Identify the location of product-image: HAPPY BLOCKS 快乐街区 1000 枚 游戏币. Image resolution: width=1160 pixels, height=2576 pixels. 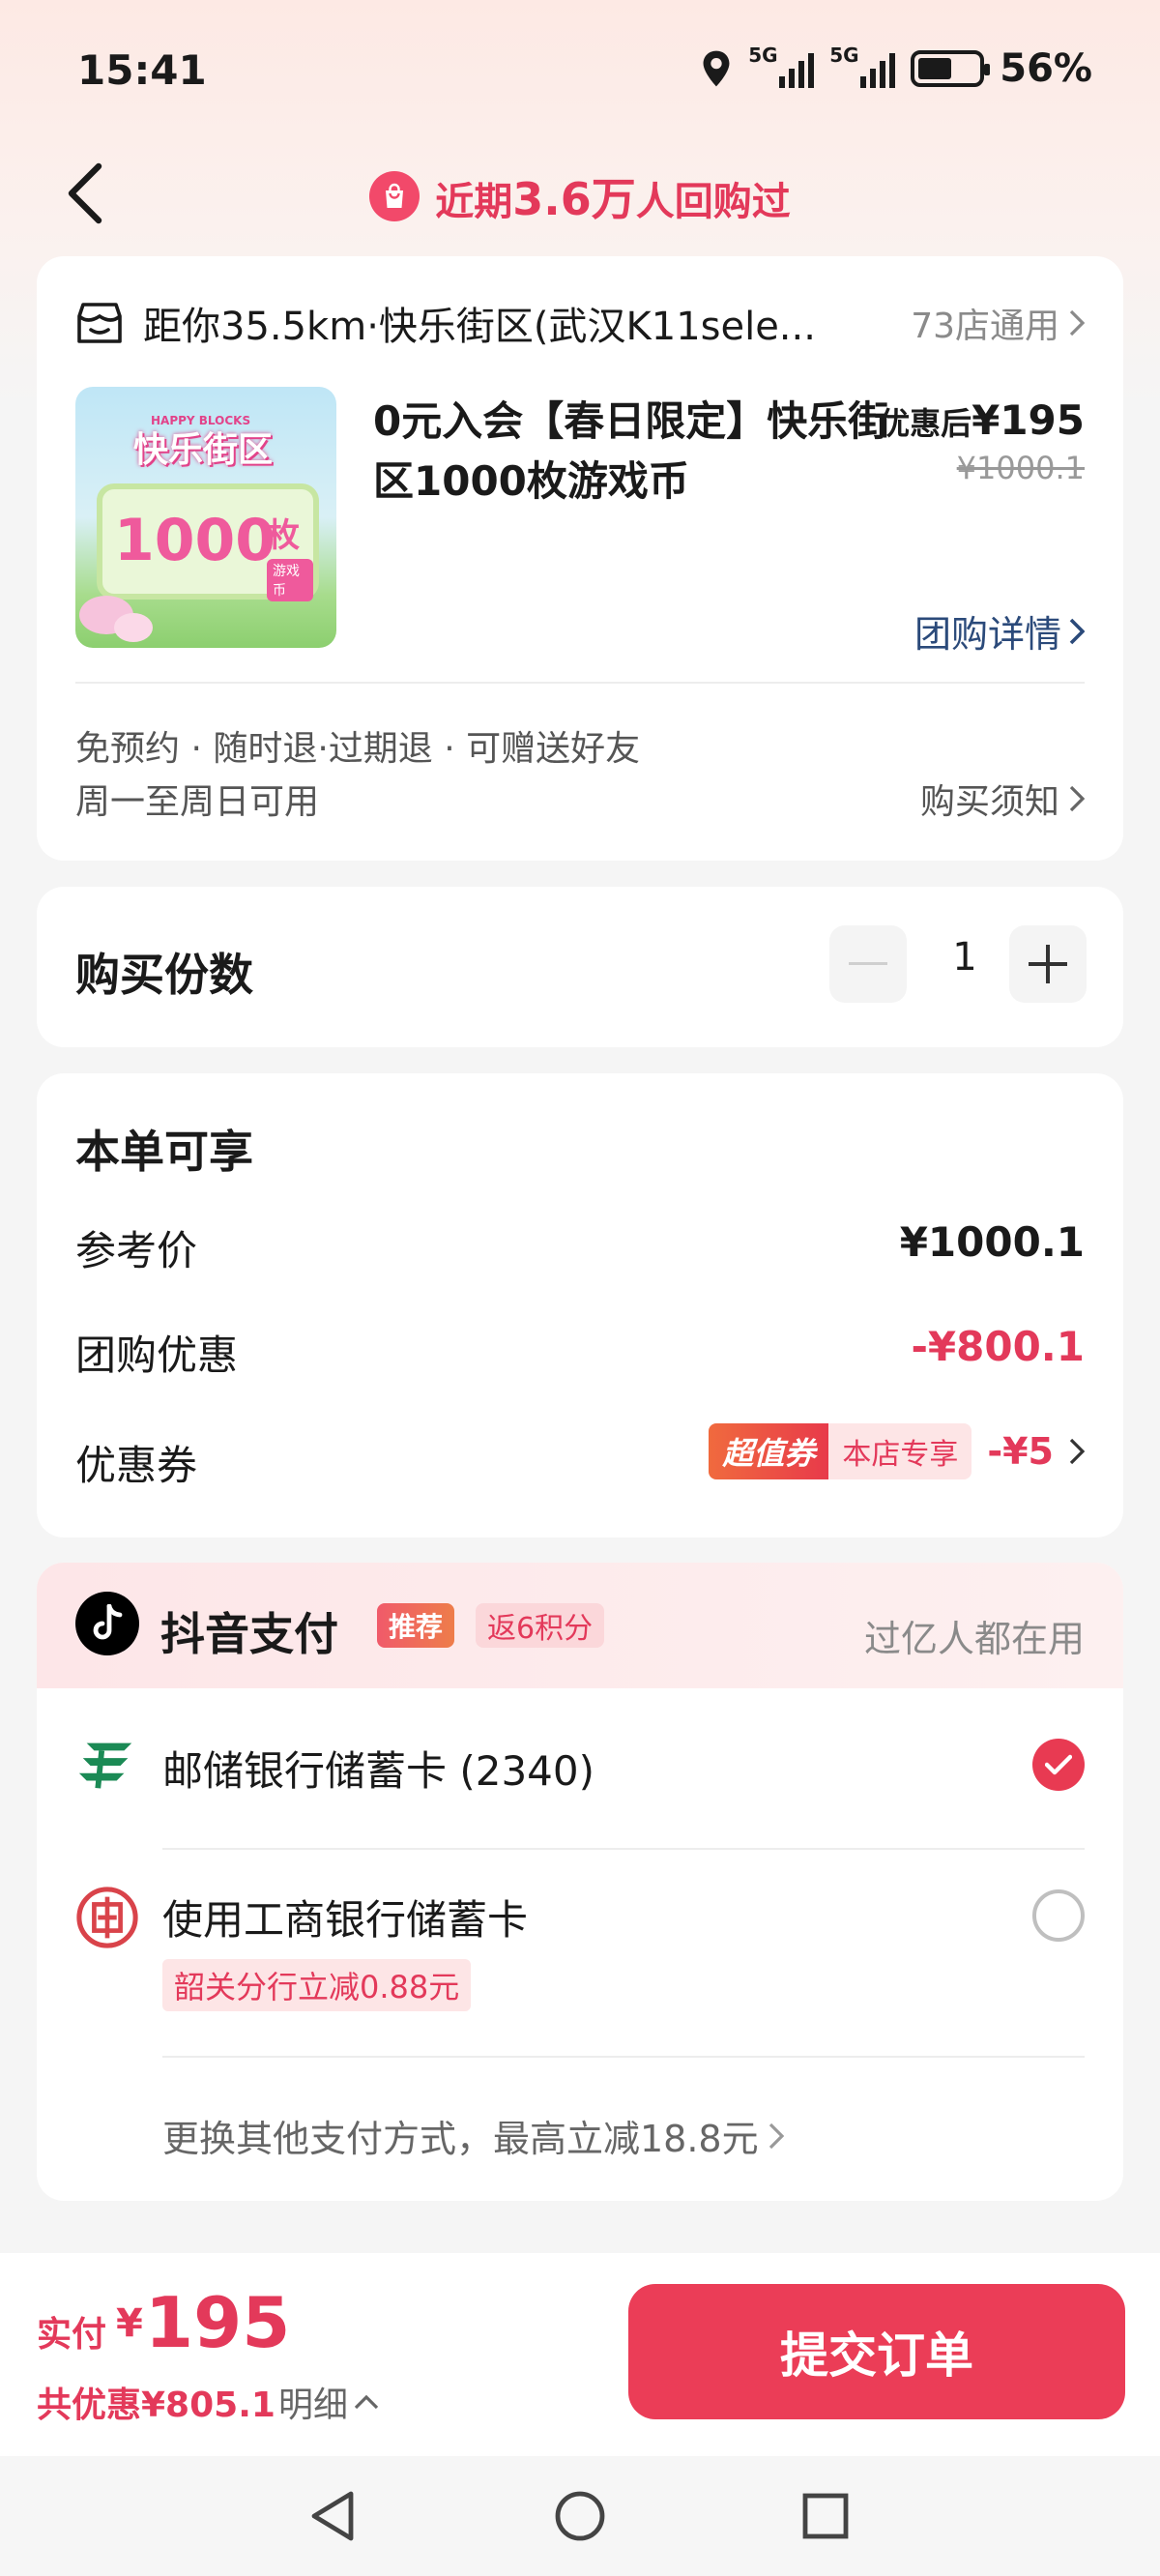
(206, 517).